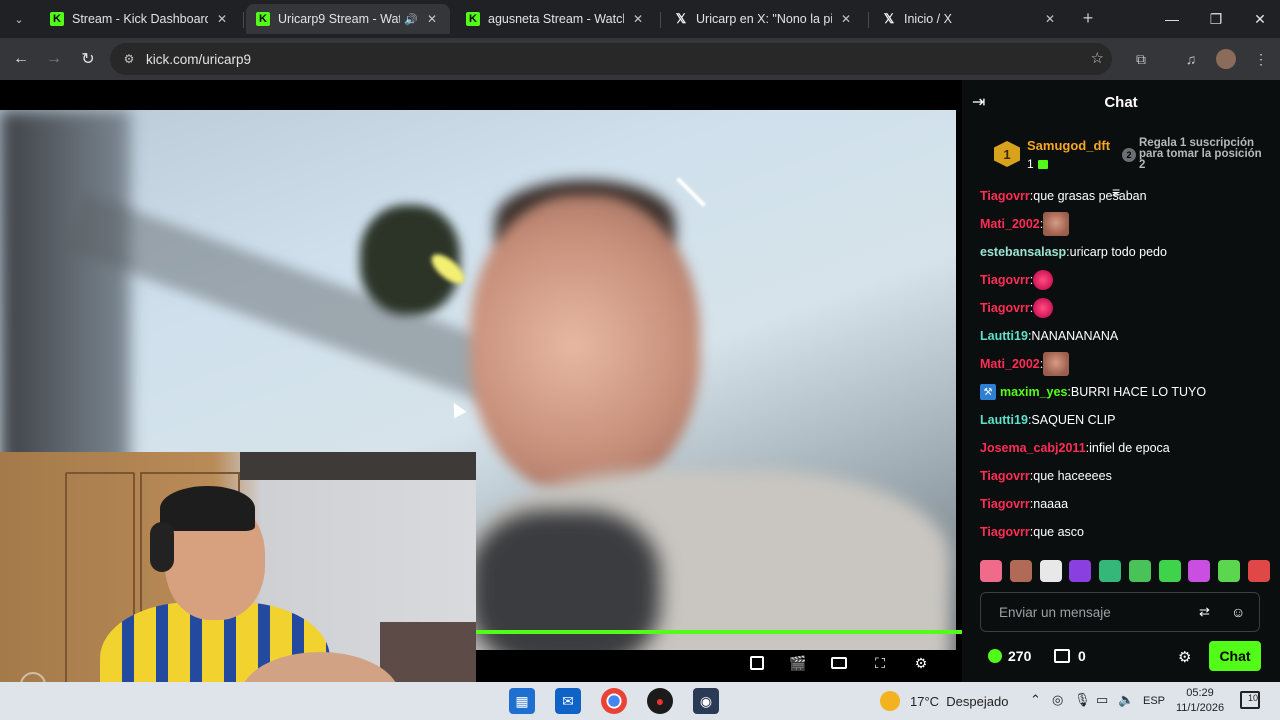 The width and height of the screenshot is (1280, 720). I want to click on bookmark-star-icon: ☆, so click(1097, 58).